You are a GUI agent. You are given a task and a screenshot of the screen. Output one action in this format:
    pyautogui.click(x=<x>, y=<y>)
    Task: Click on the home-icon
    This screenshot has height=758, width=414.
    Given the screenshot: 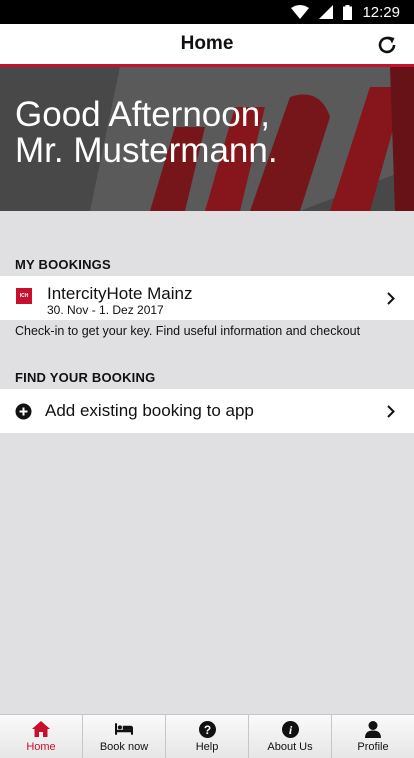 What is the action you would take?
    pyautogui.click(x=41, y=729)
    